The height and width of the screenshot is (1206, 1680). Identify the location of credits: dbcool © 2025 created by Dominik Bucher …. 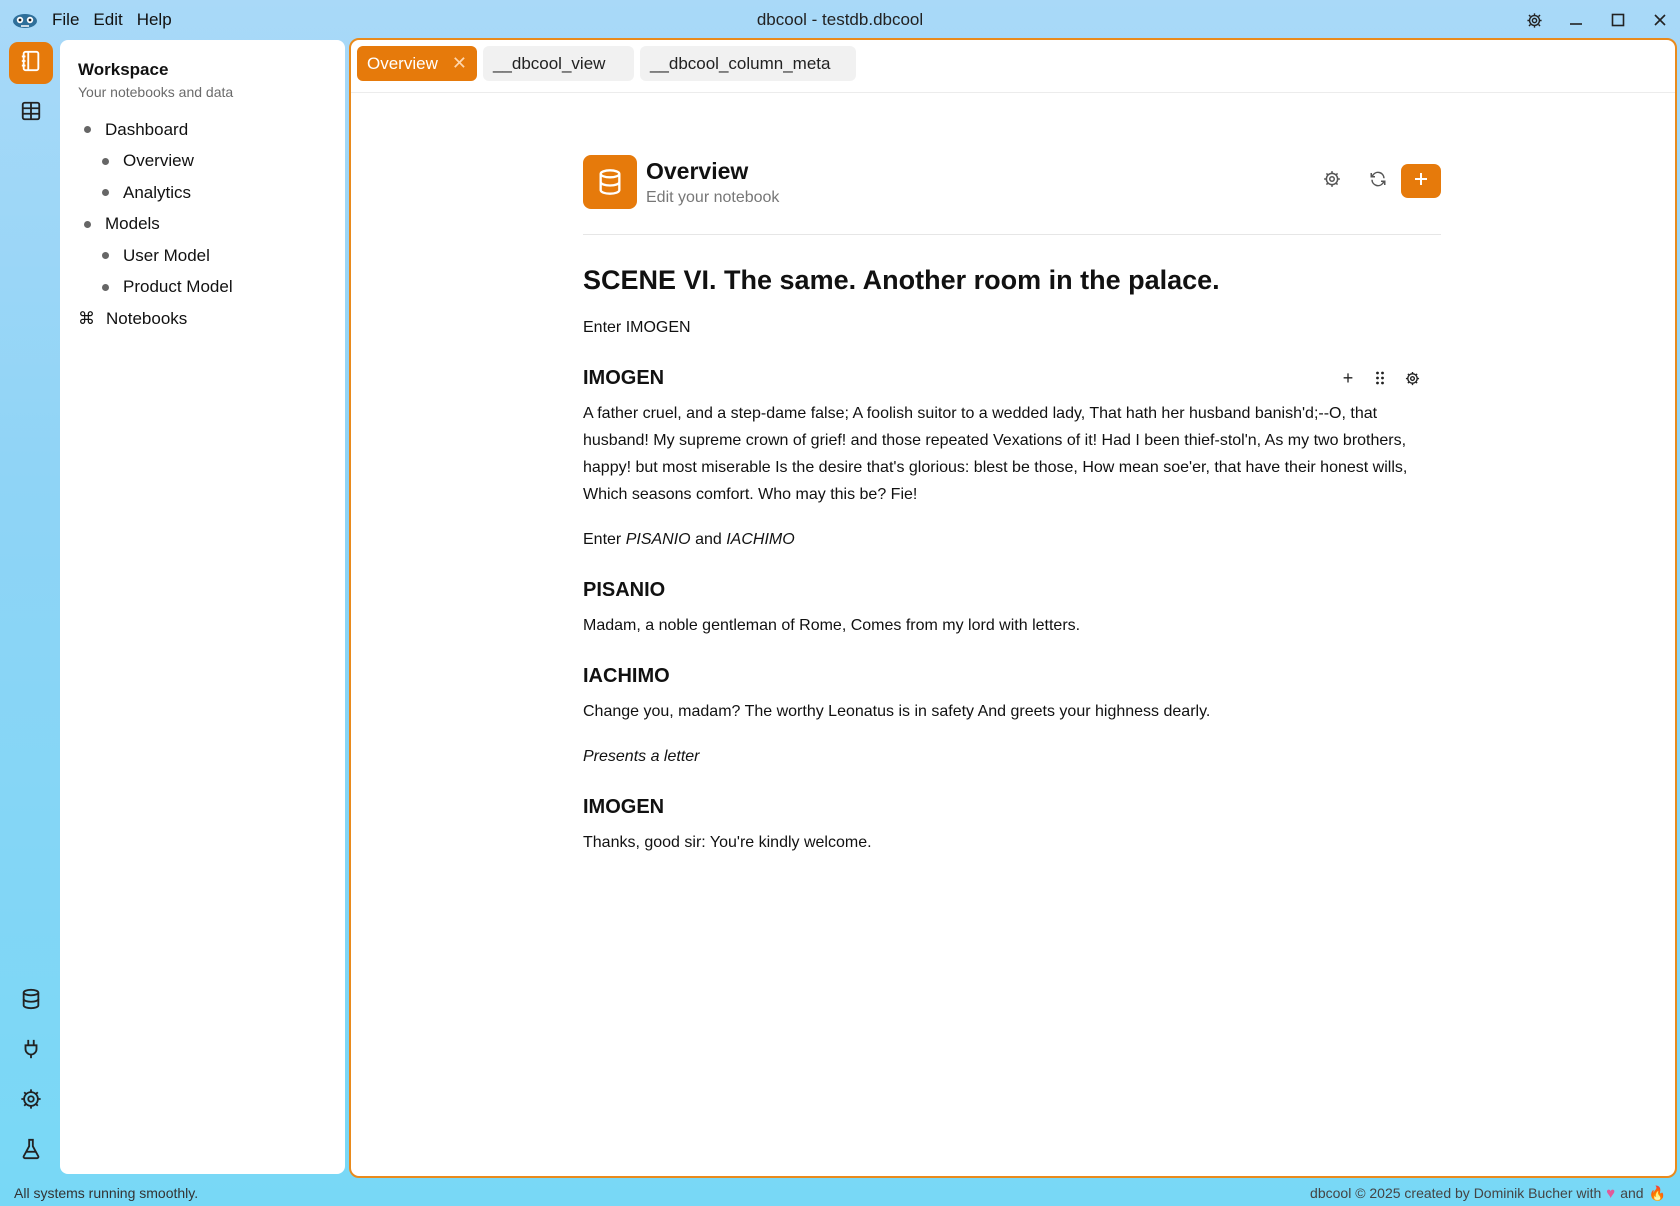
(1488, 1193).